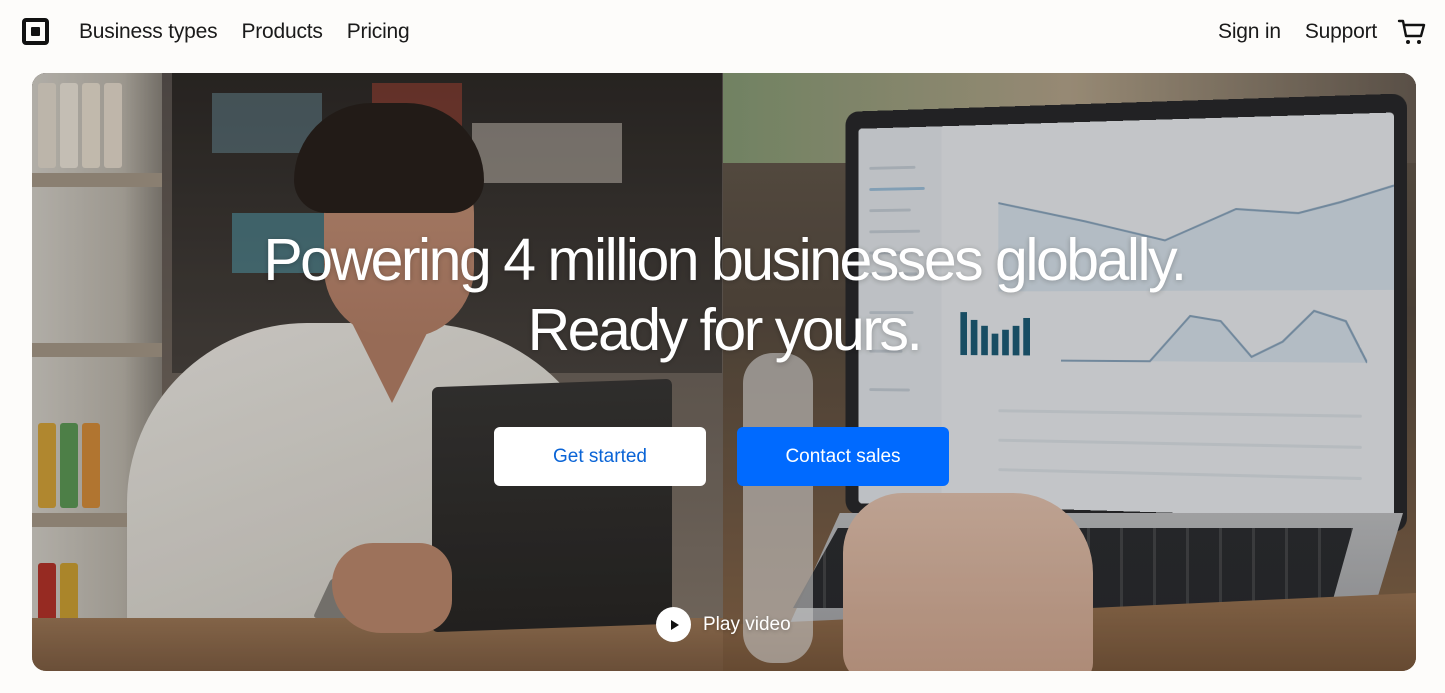 The height and width of the screenshot is (693, 1445). Describe the element at coordinates (725, 260) in the screenshot. I see `headline-line-1: Powering 4 million businesses globally.` at that location.